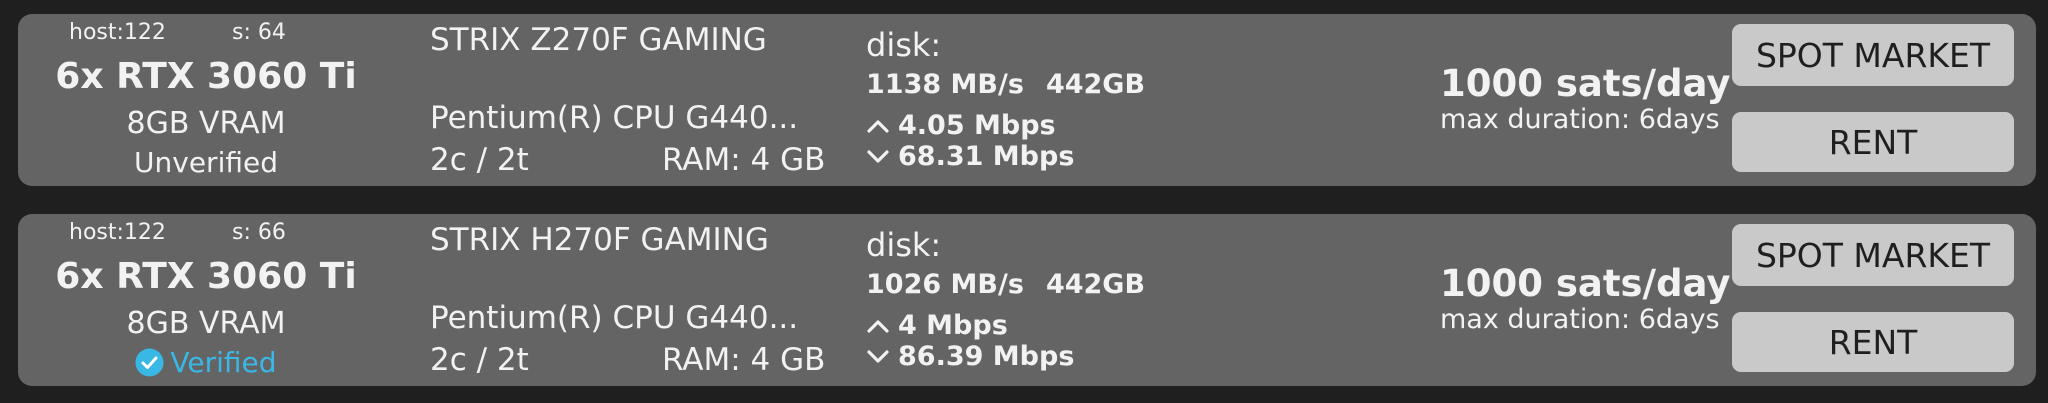  I want to click on verification-status: Unverified, so click(206, 162).